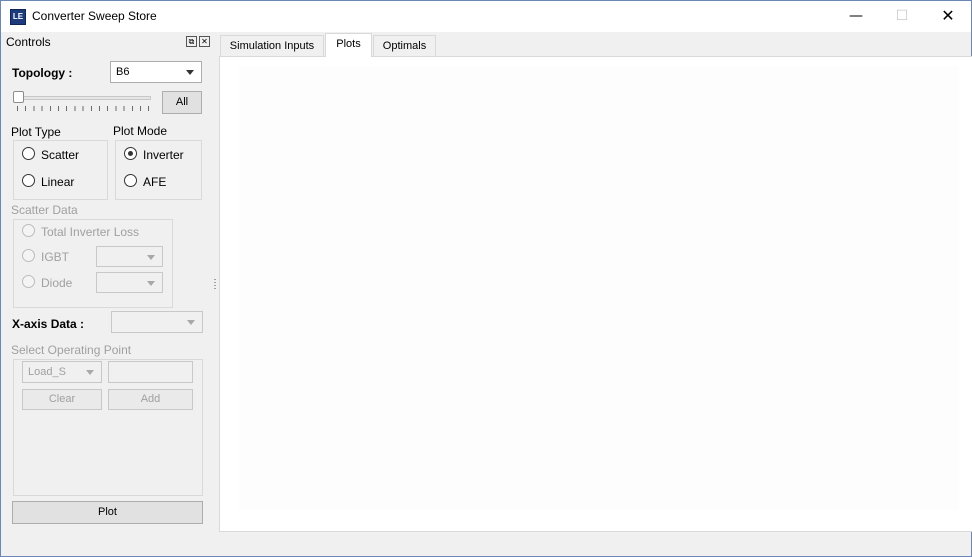 This screenshot has height=557, width=972. Describe the element at coordinates (107, 512) in the screenshot. I see `plot-button: Plot` at that location.